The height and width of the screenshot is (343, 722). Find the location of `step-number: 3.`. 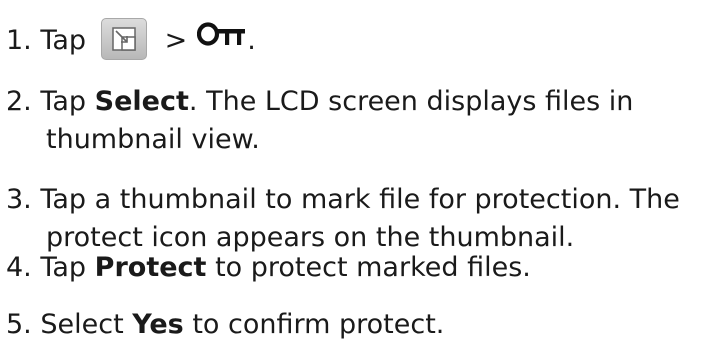

step-number: 3. is located at coordinates (19, 199).